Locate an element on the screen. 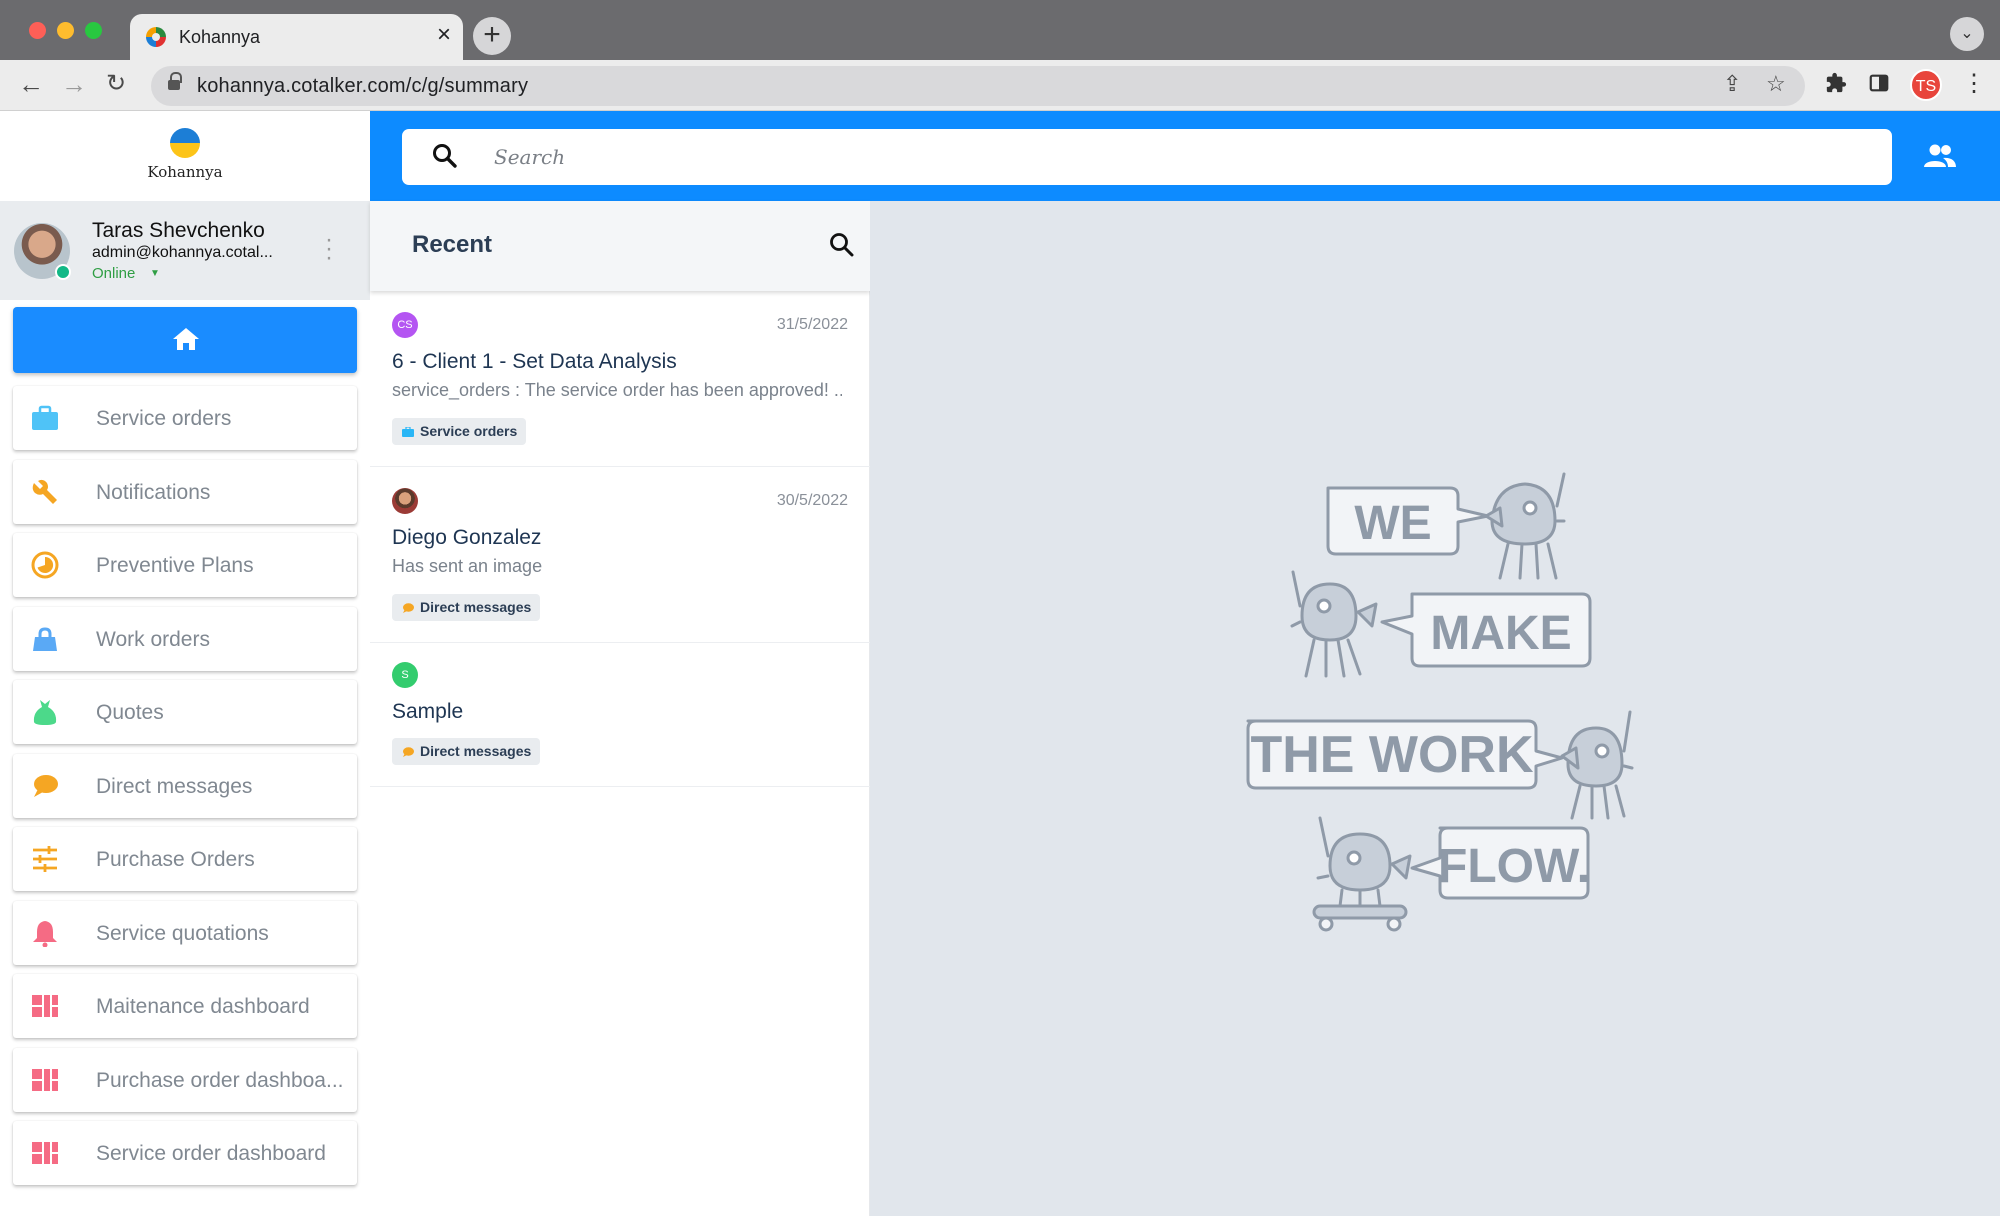 This screenshot has width=2000, height=1216. search-input: Search is located at coordinates (1147, 157).